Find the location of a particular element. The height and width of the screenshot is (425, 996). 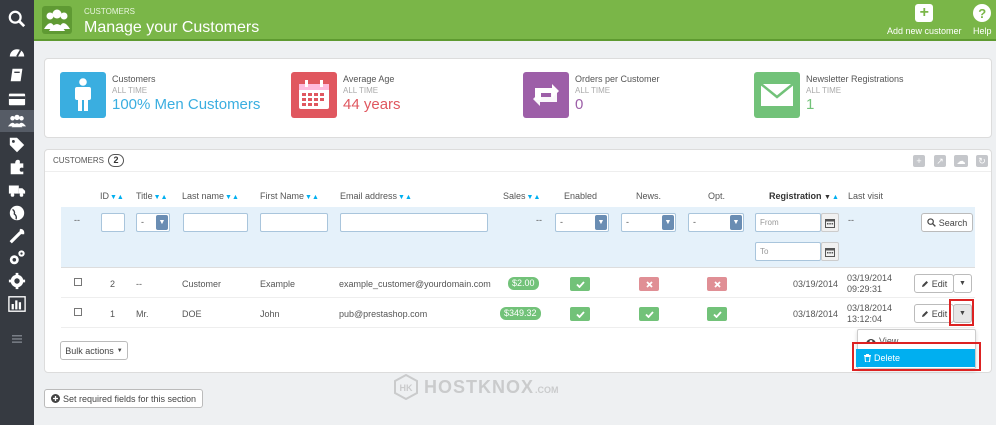

sales-badge: $2.00 is located at coordinates (523, 283).